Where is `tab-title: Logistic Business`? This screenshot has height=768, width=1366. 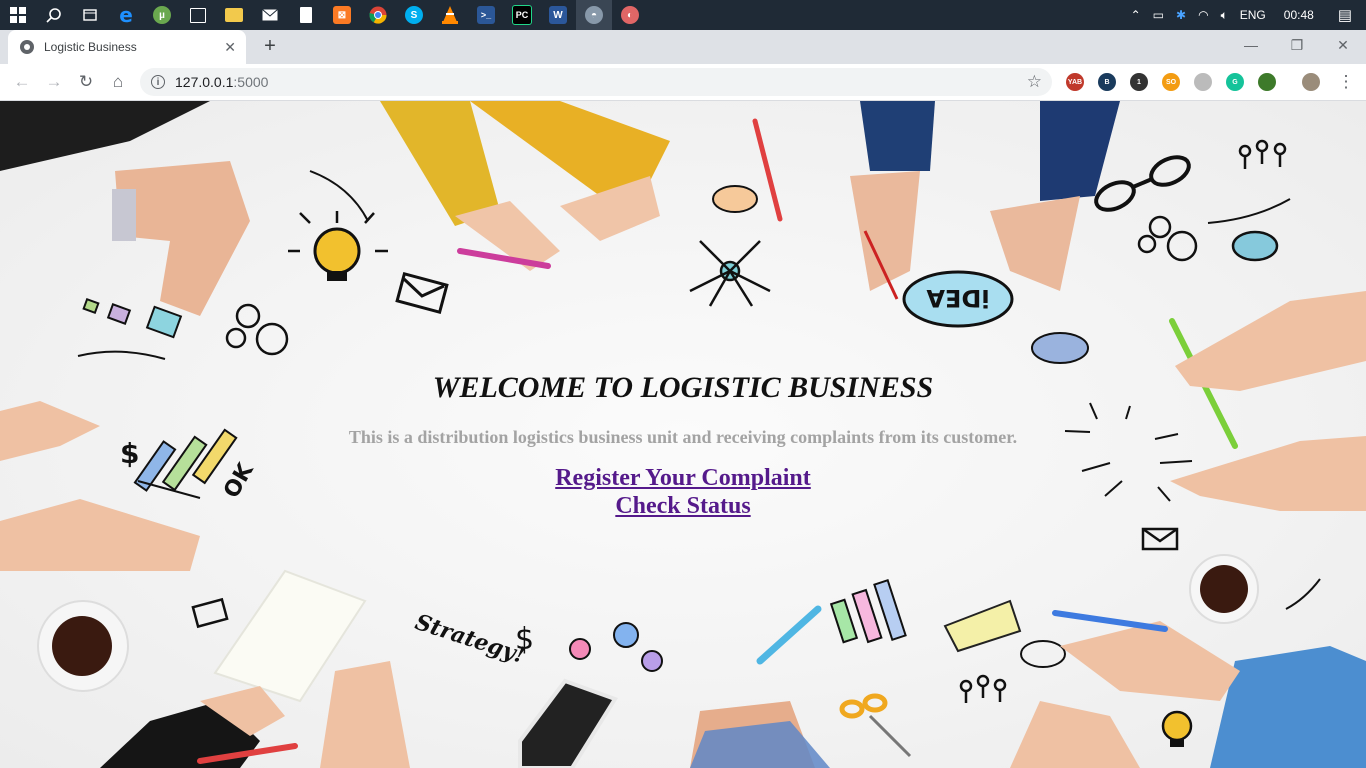 tab-title: Logistic Business is located at coordinates (90, 47).